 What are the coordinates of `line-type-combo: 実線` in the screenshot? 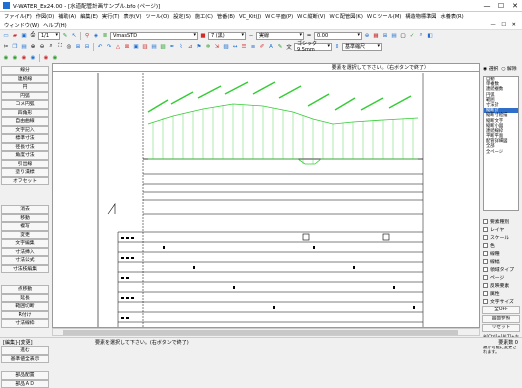 It's located at (280, 36).